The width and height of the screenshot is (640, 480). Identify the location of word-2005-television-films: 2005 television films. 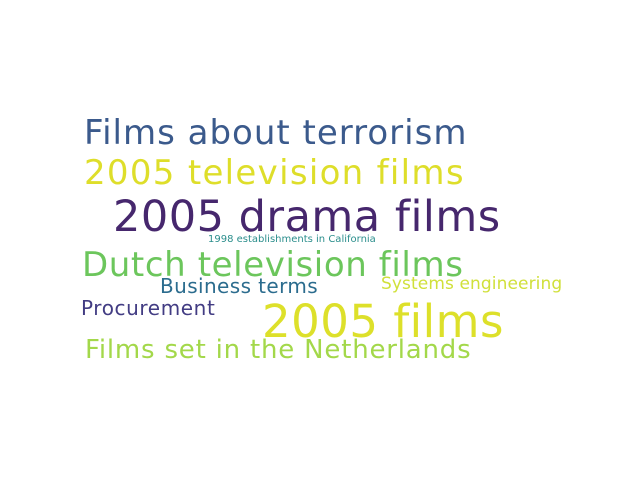
(274, 173).